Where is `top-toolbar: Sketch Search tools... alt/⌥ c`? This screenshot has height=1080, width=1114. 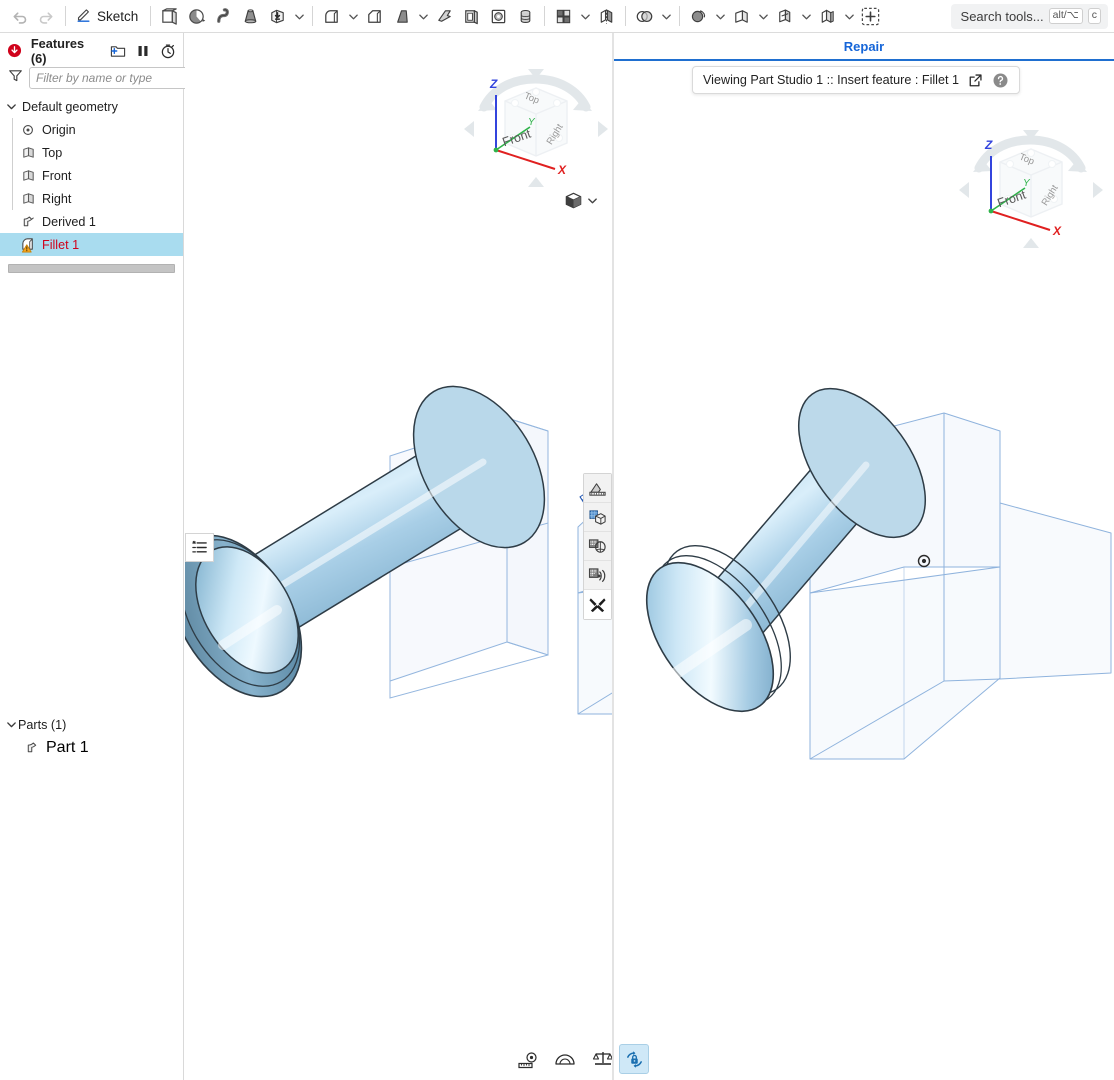
top-toolbar: Sketch Search tools... alt/⌥ c is located at coordinates (557, 16).